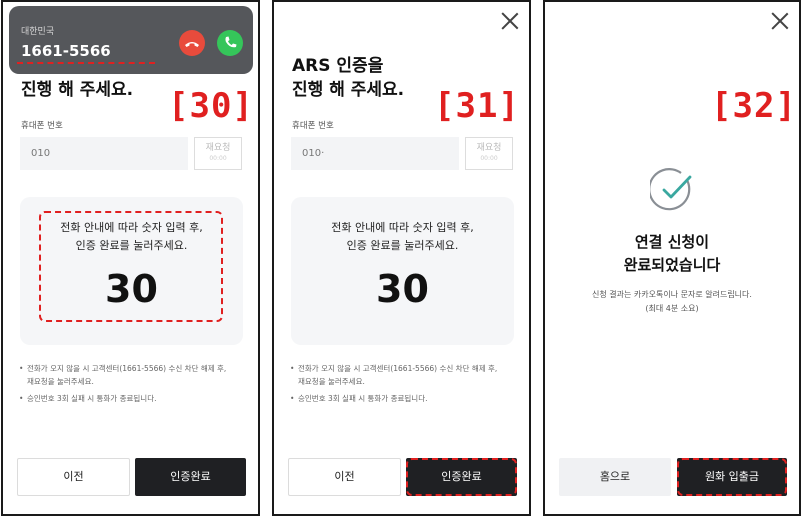 Image resolution: width=802 pixels, height=516 pixels. I want to click on highlight-code-box, so click(131, 266).